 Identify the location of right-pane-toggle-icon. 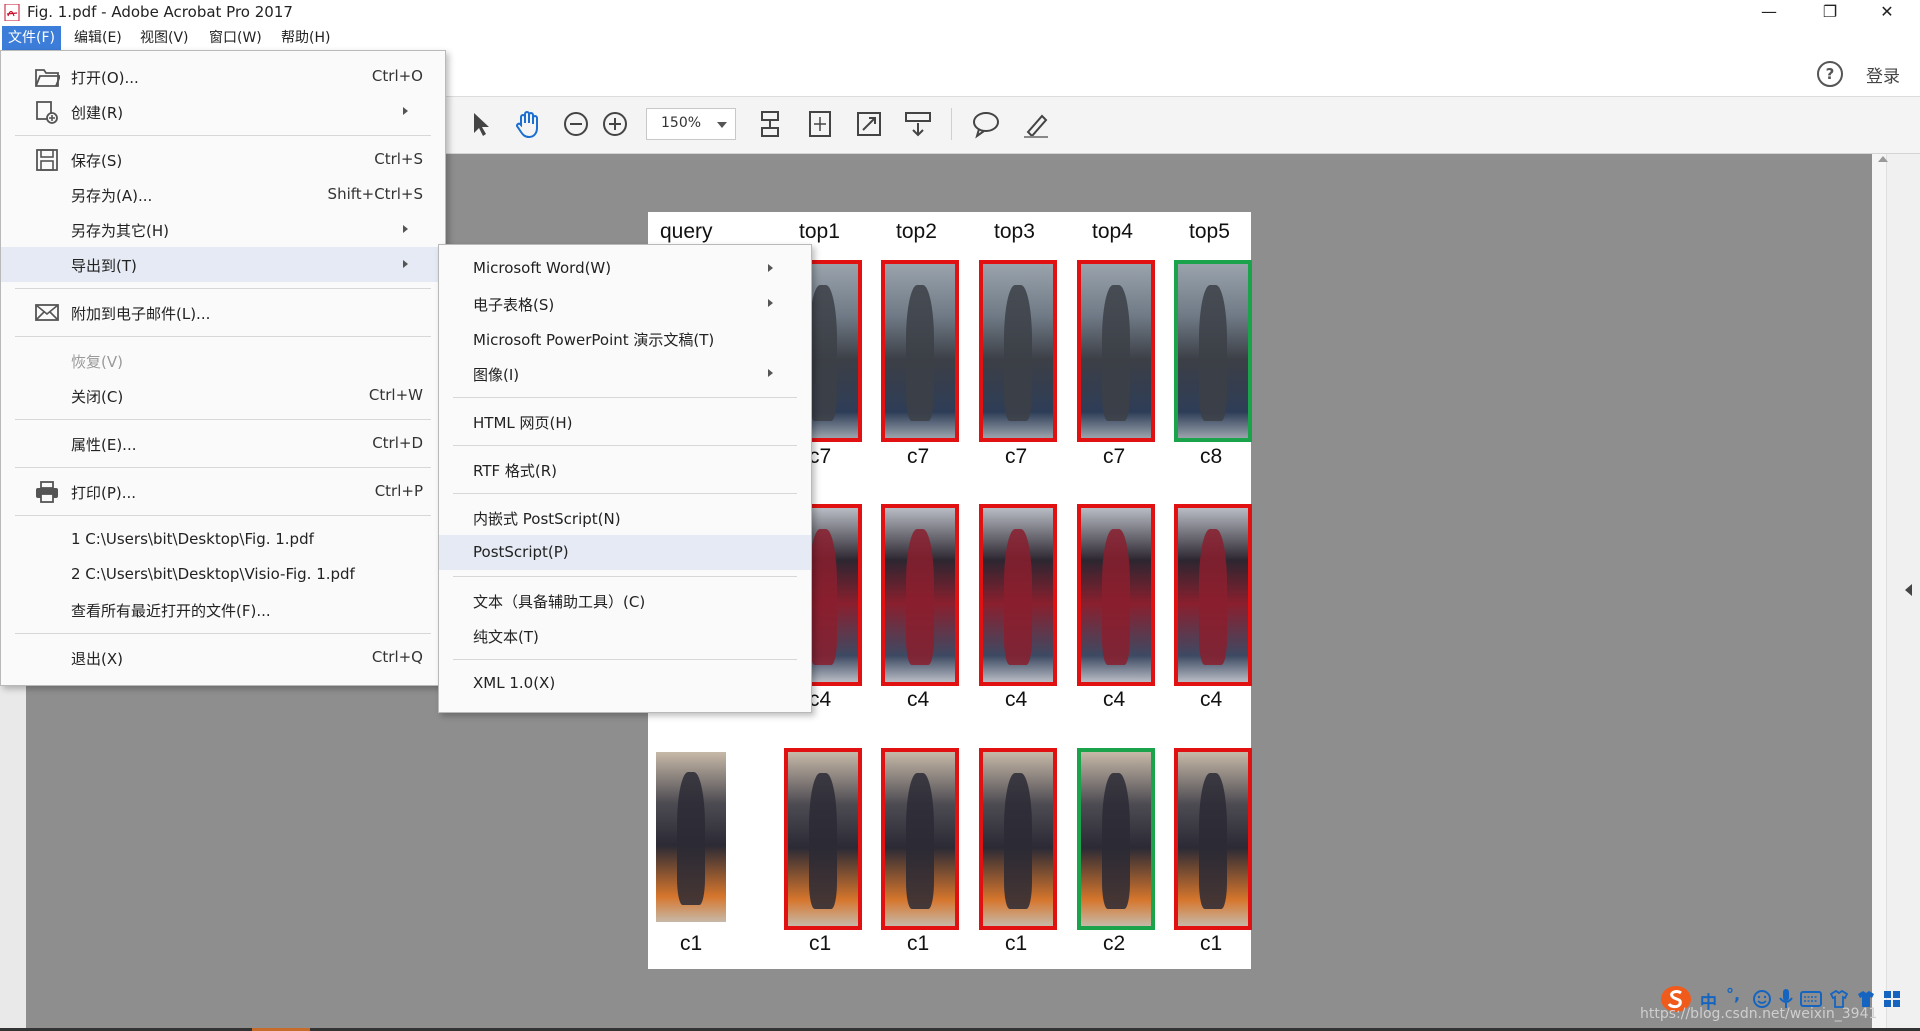
(1908, 590).